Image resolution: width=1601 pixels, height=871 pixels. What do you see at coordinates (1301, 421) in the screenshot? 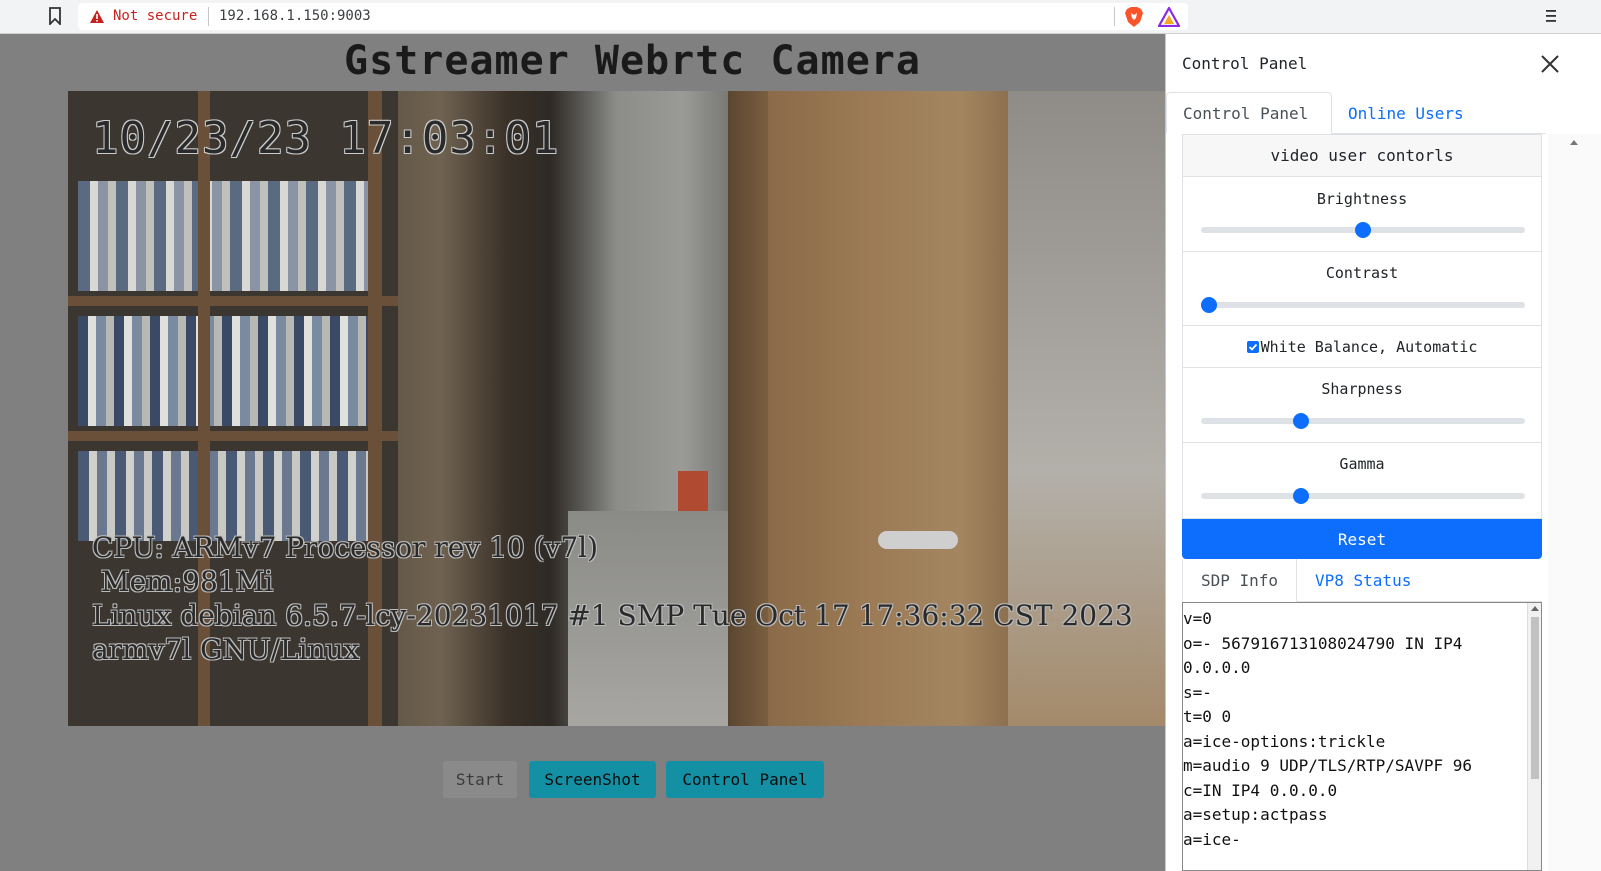
I see `sharpness-slider-thumb` at bounding box center [1301, 421].